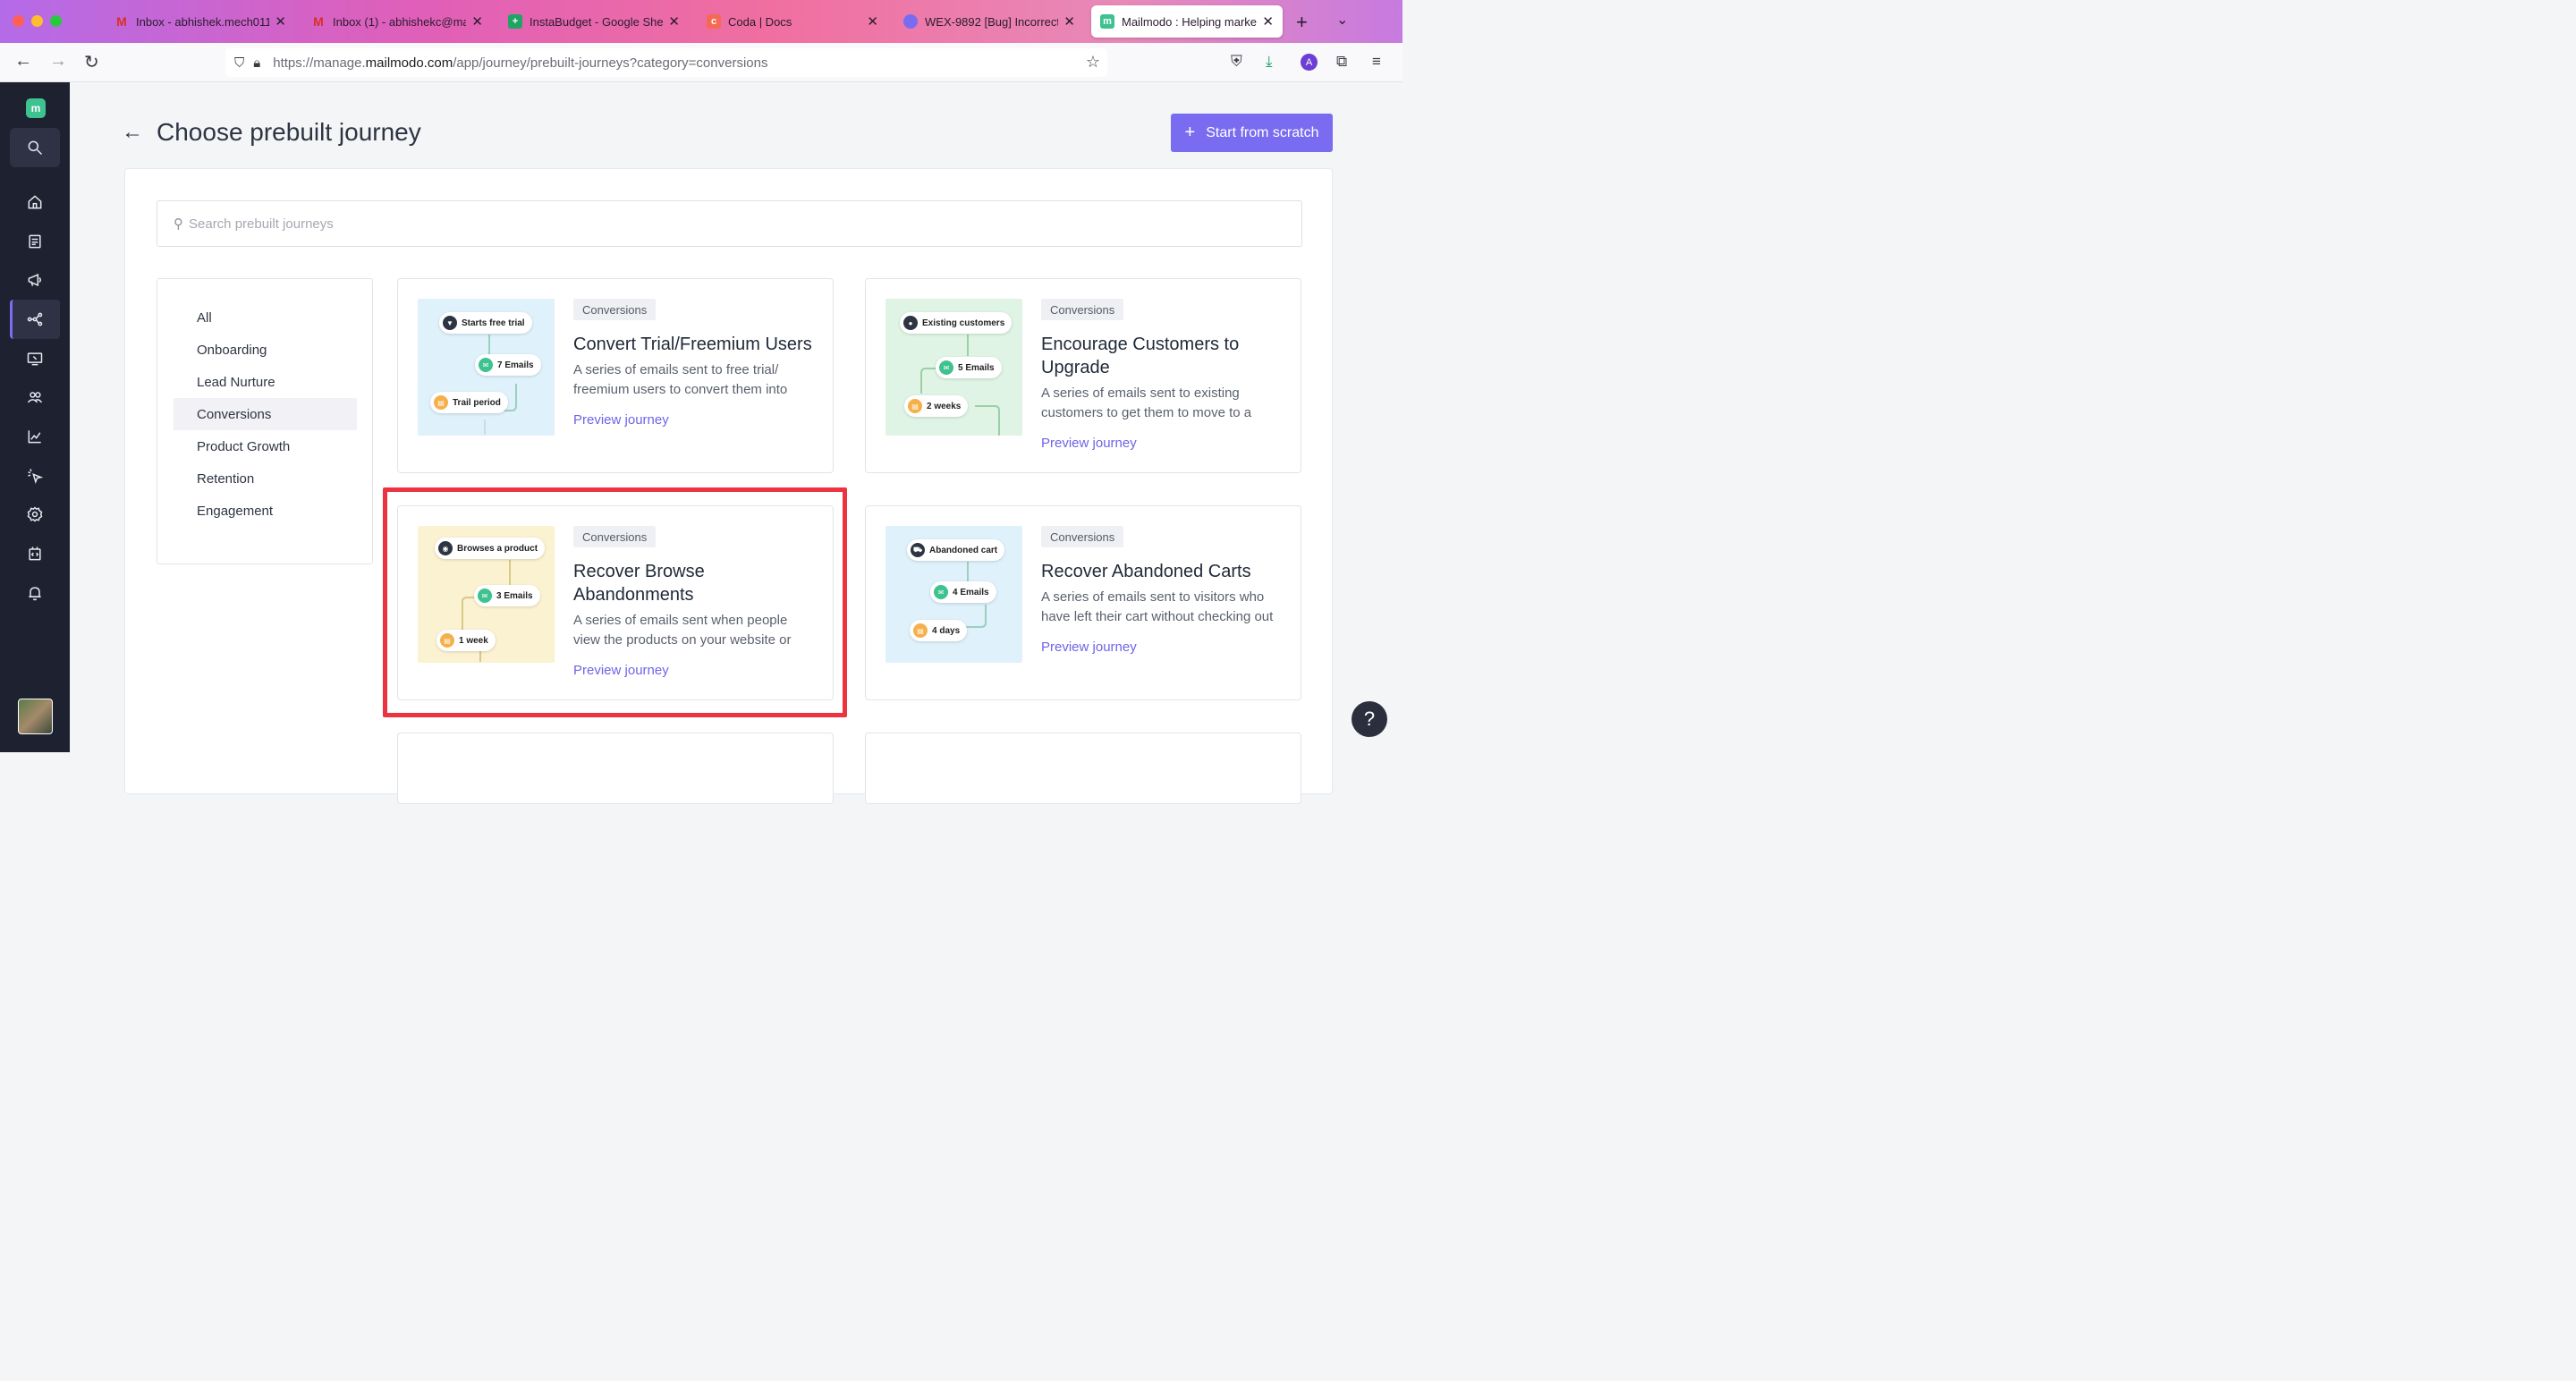 The height and width of the screenshot is (1381, 2576). I want to click on events-icon, so click(34, 475).